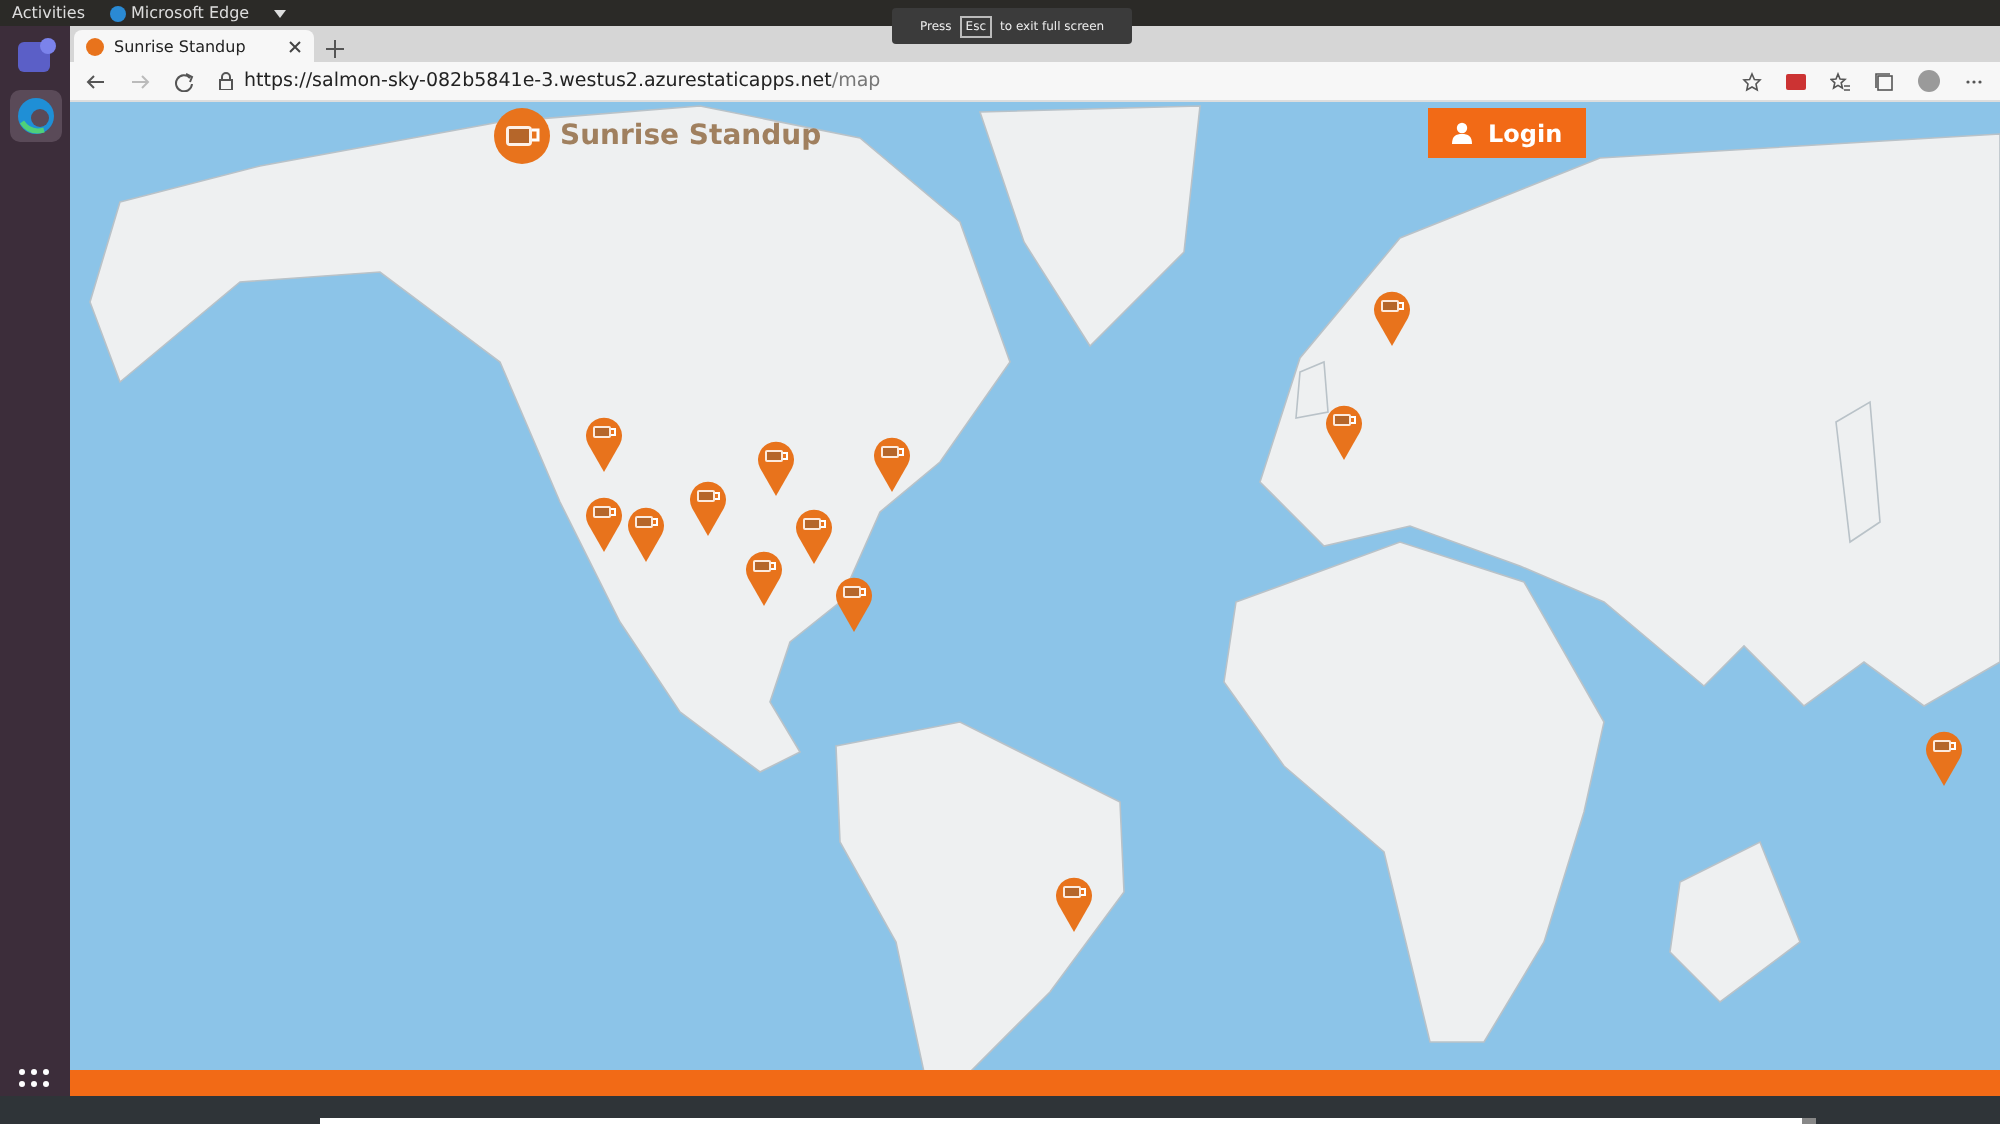 This screenshot has height=1124, width=2000. What do you see at coordinates (226, 81) in the screenshot?
I see `lock-icon` at bounding box center [226, 81].